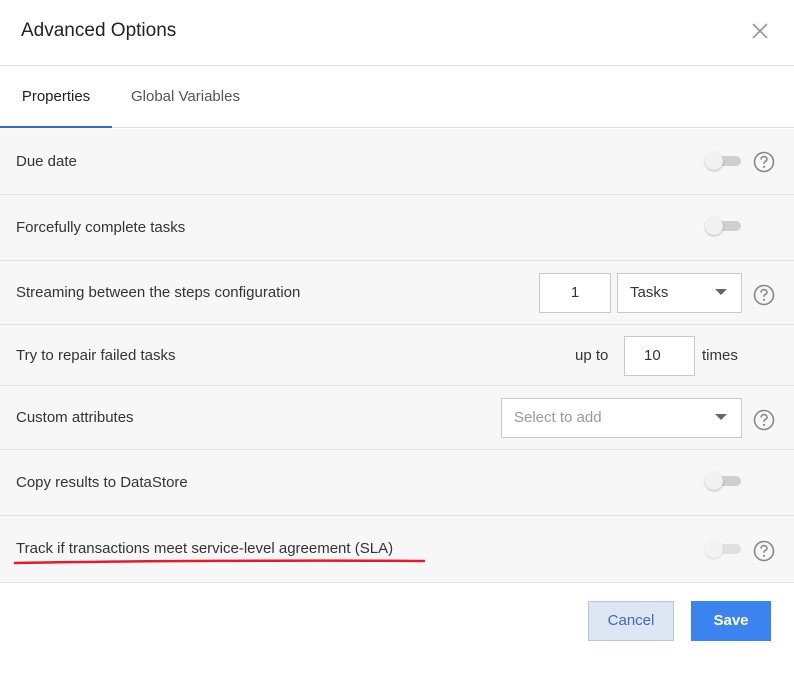 This screenshot has width=794, height=673. What do you see at coordinates (397, 162) in the screenshot?
I see `option-row-due-date: Due date` at bounding box center [397, 162].